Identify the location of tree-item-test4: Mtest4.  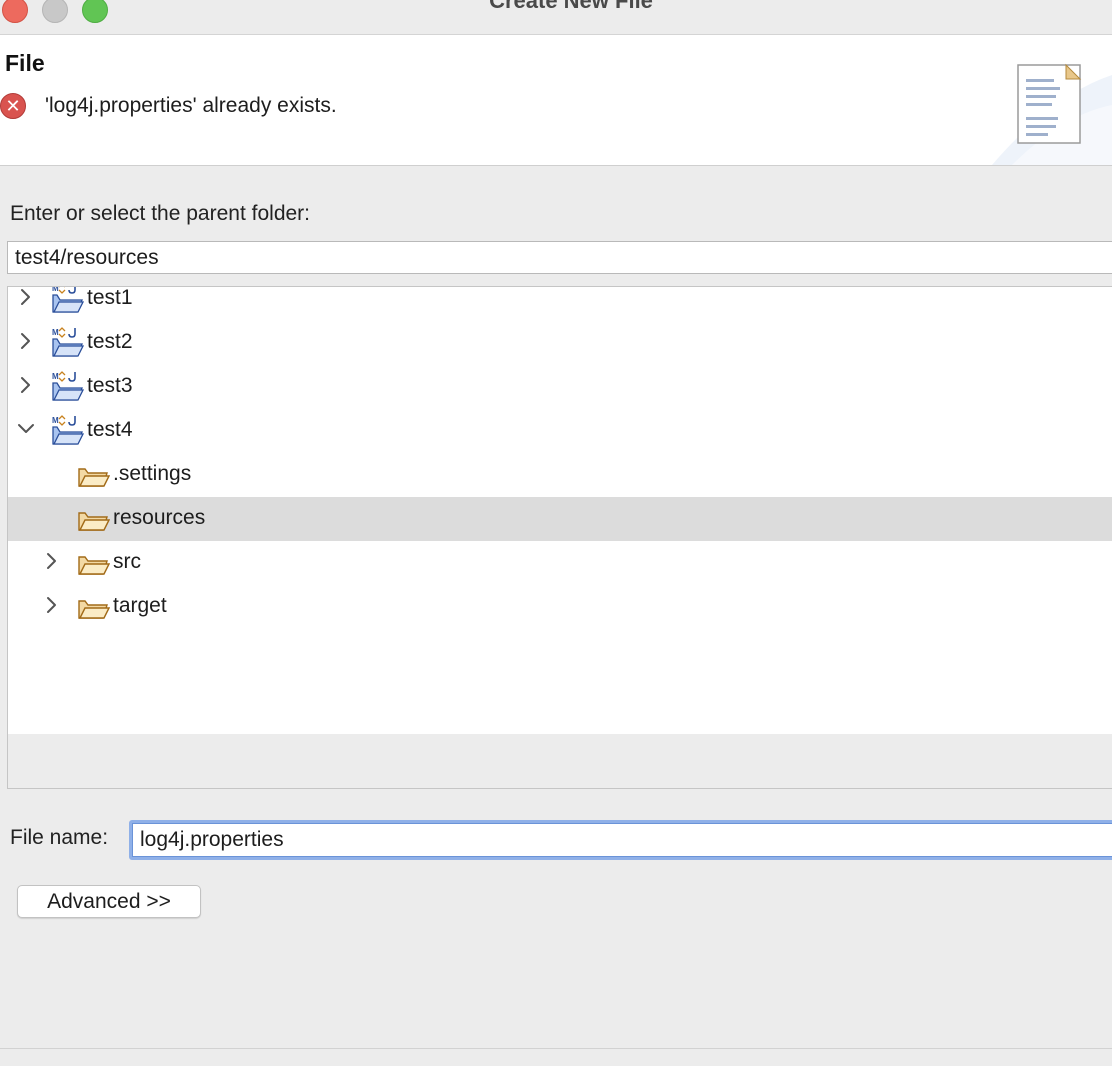
(560, 431).